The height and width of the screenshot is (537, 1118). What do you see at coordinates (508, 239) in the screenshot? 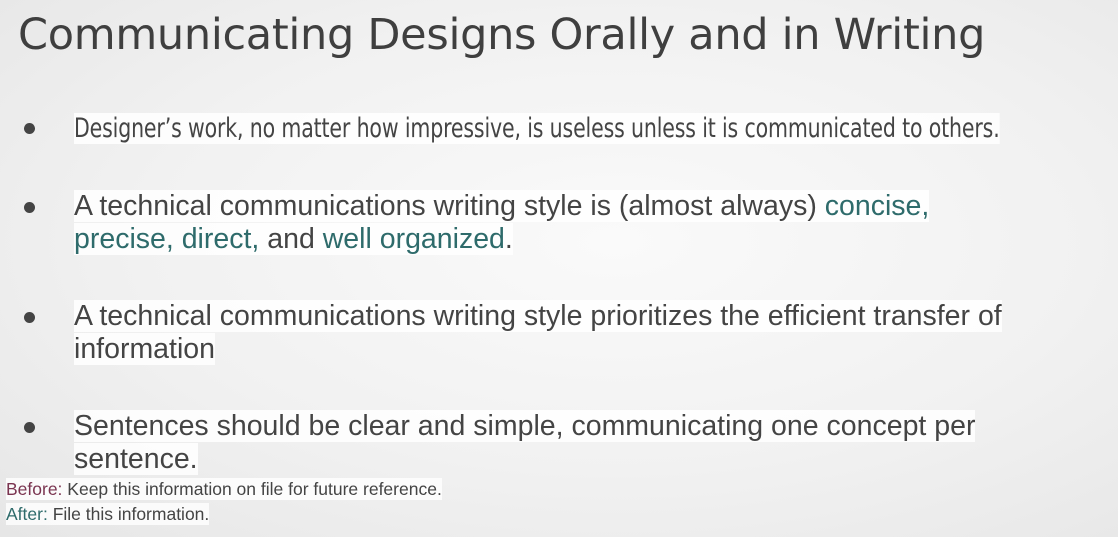
I see `plain-text: .` at bounding box center [508, 239].